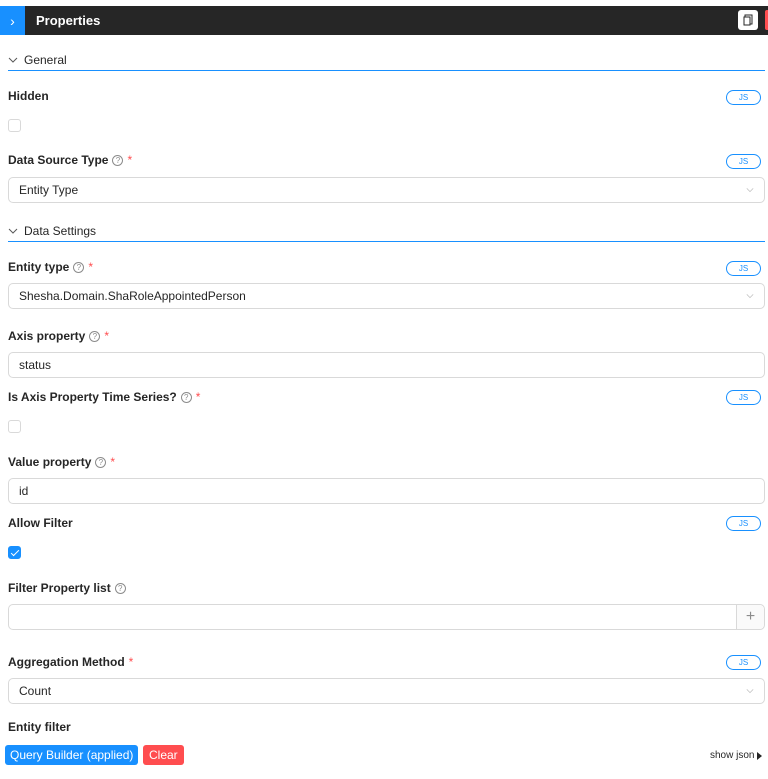 This screenshot has width=768, height=779. What do you see at coordinates (743, 161) in the screenshot?
I see `data-source-type-js-button: JS` at bounding box center [743, 161].